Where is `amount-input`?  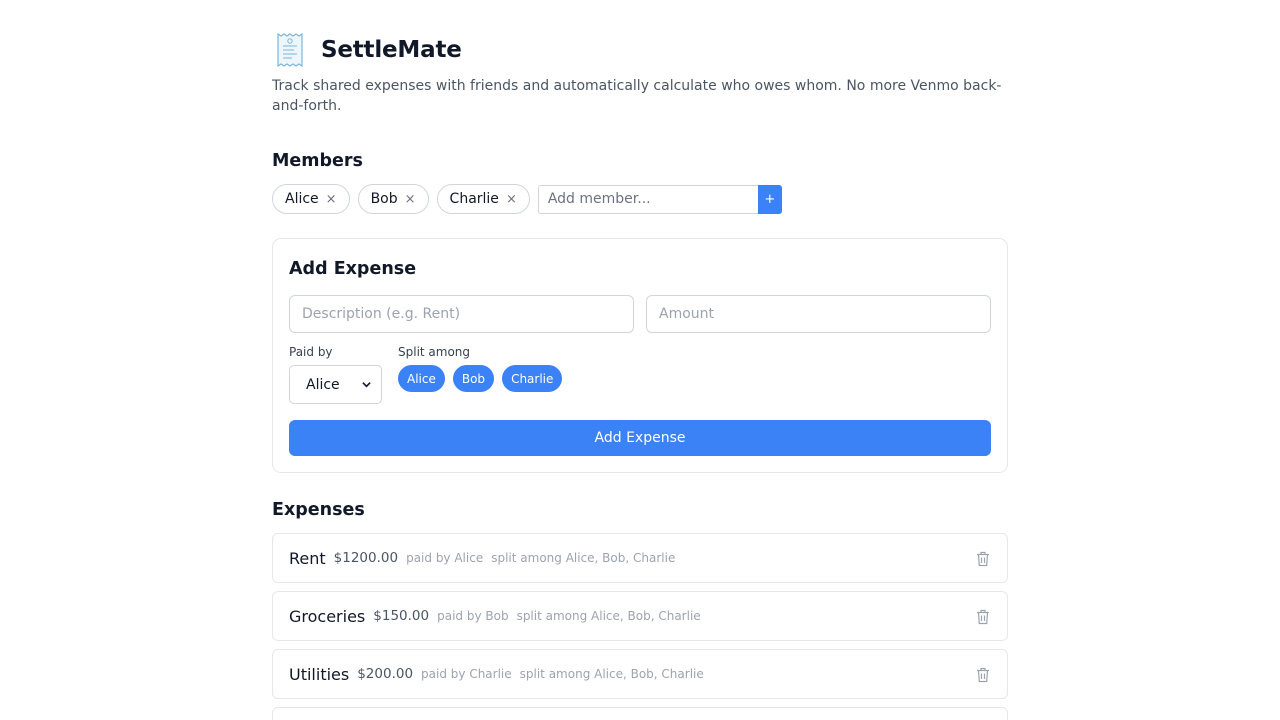 amount-input is located at coordinates (818, 314).